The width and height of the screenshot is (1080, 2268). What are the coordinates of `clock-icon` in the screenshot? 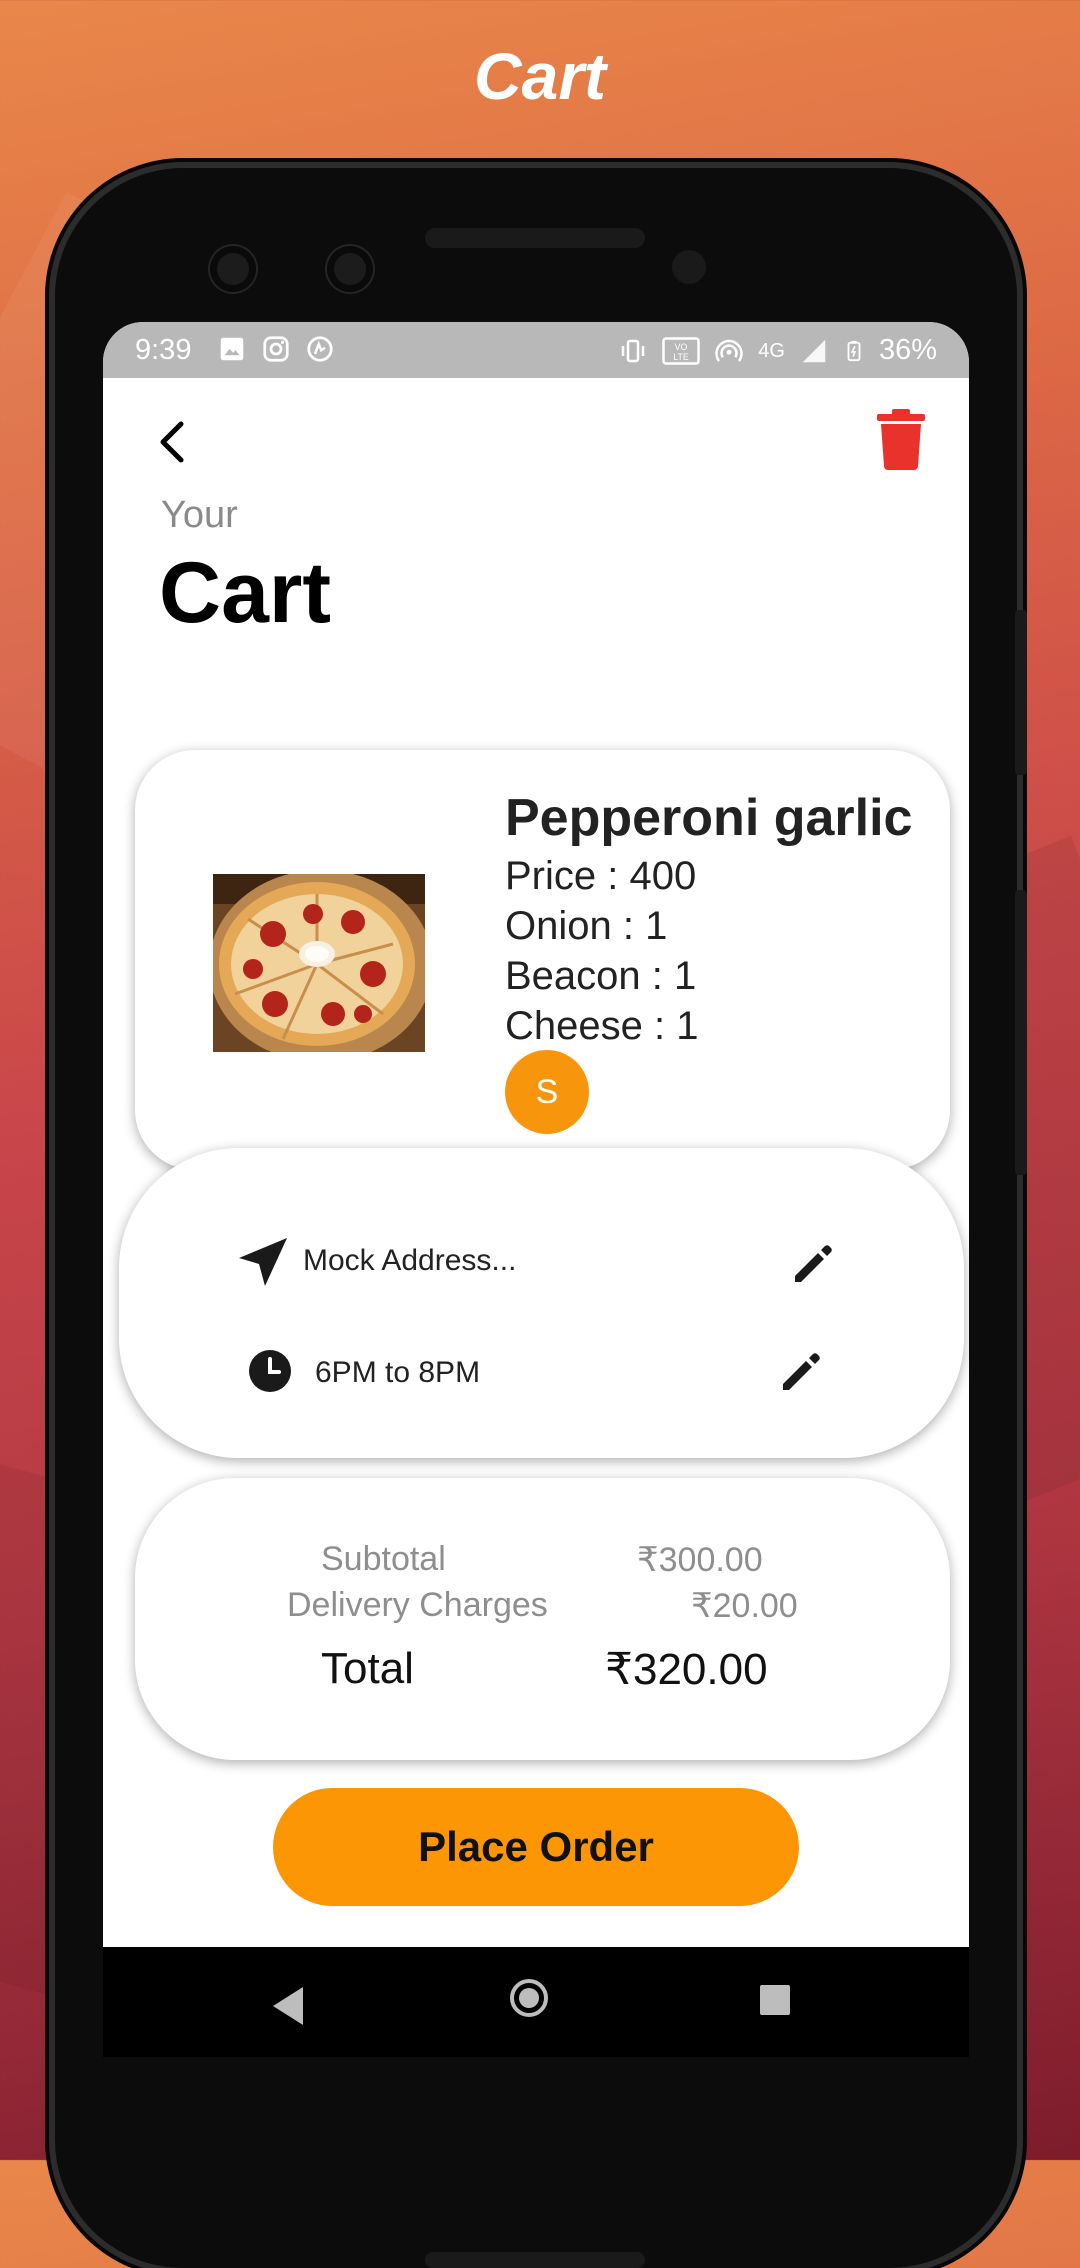 It's located at (270, 1371).